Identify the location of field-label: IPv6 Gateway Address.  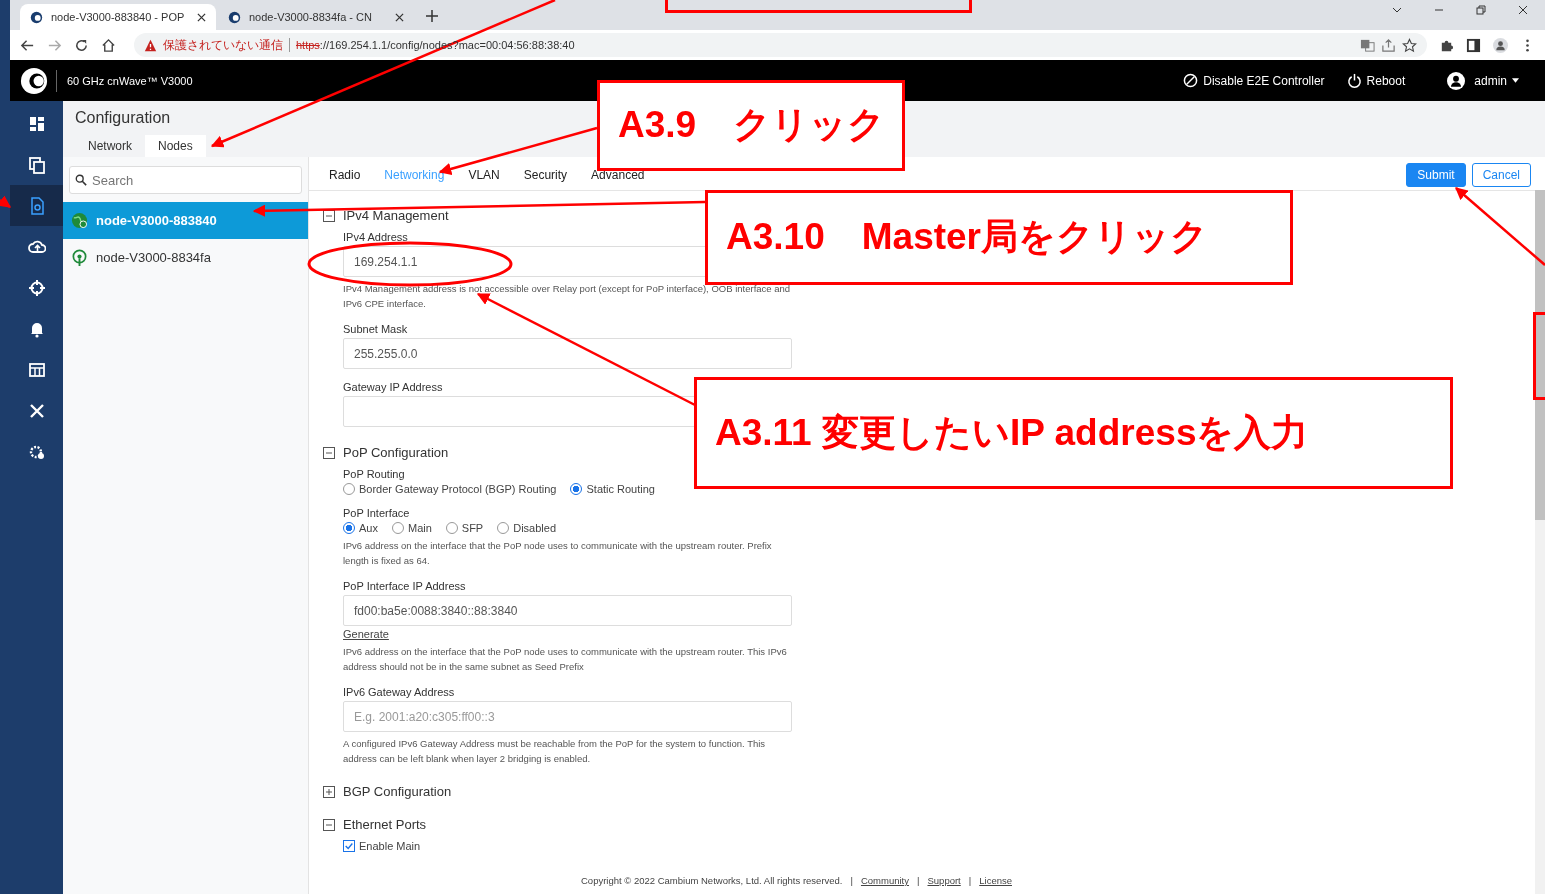
(399, 692).